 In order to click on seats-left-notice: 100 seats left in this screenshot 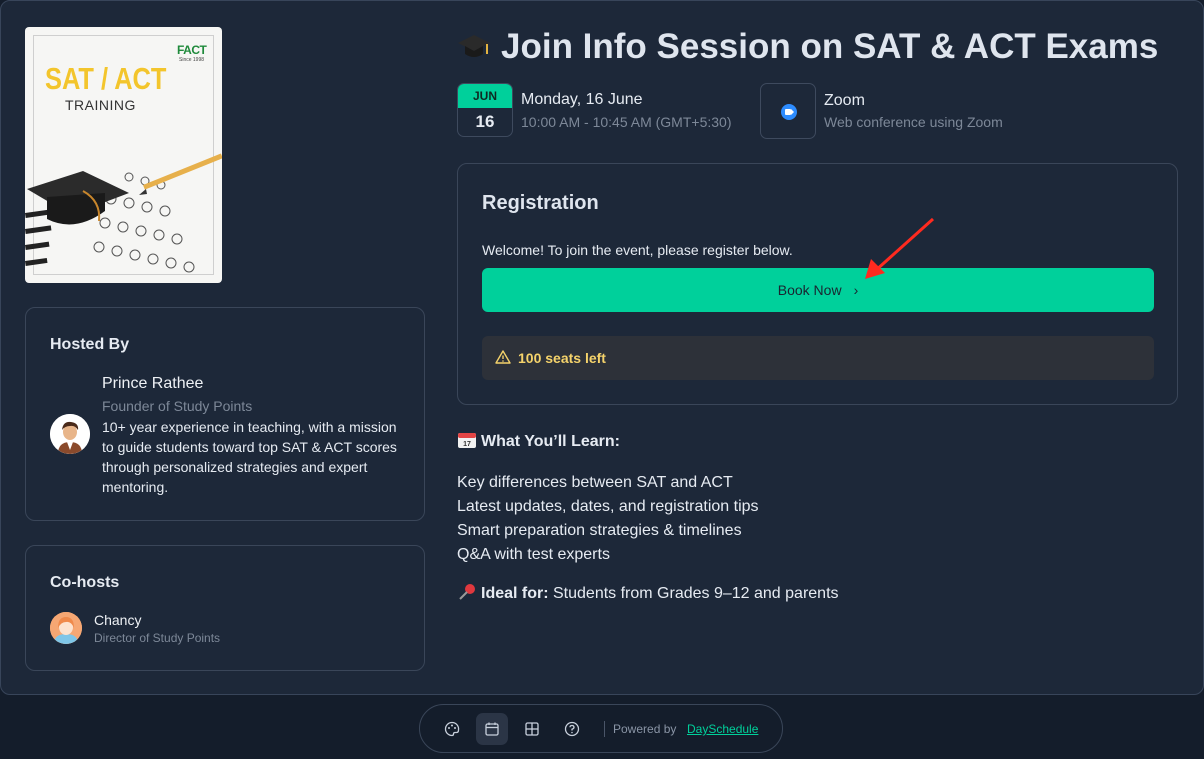, I will do `click(818, 358)`.